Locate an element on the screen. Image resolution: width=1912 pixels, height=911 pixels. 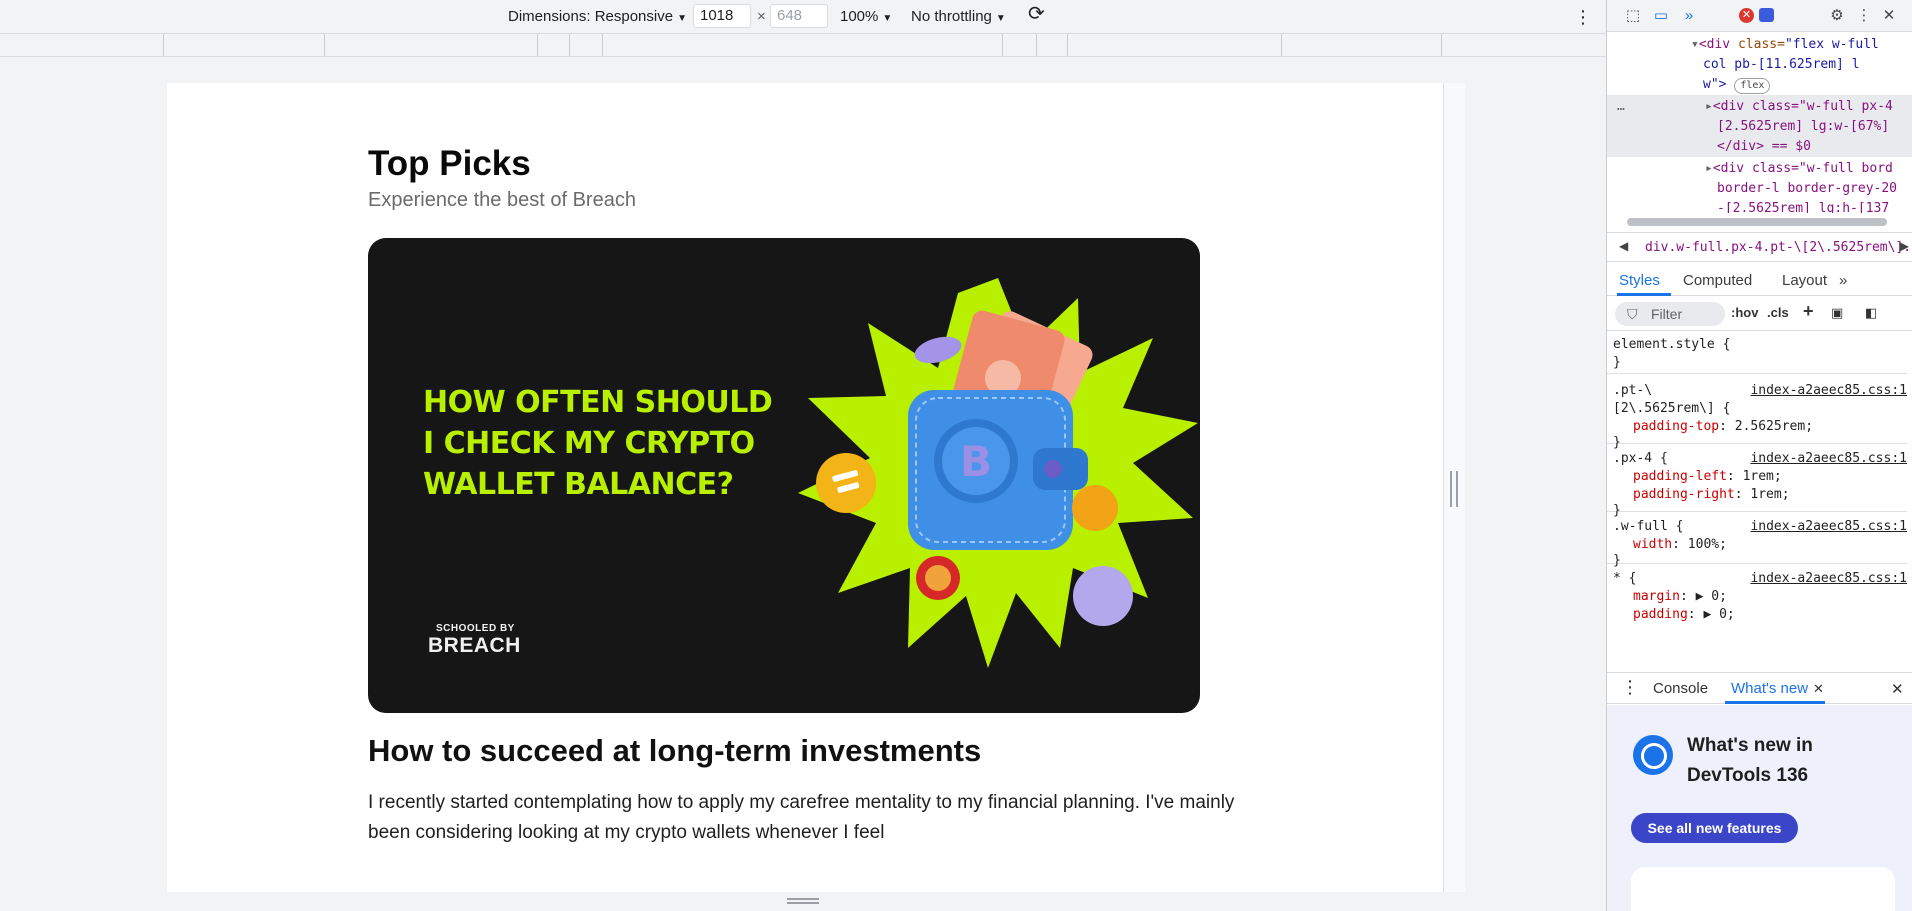
rule-selector: .pt-\ is located at coordinates (1632, 391).